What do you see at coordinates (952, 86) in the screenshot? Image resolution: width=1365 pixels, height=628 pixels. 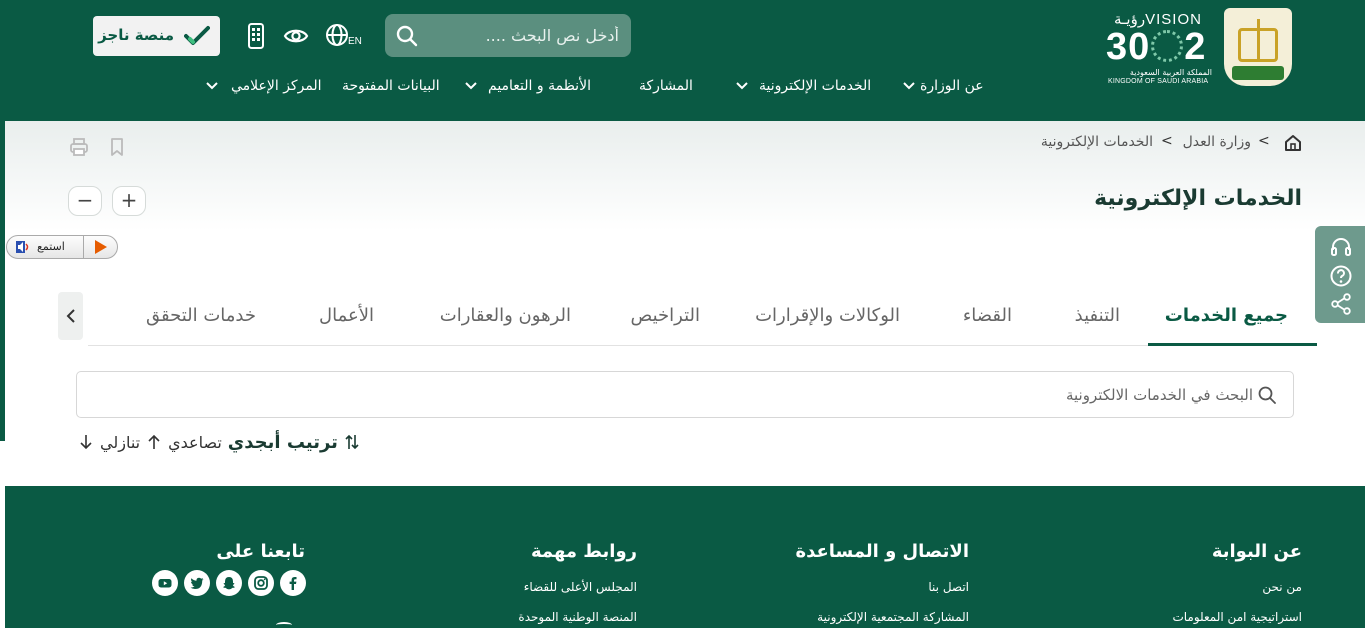 I see `nav-label: عن الوزارة` at bounding box center [952, 86].